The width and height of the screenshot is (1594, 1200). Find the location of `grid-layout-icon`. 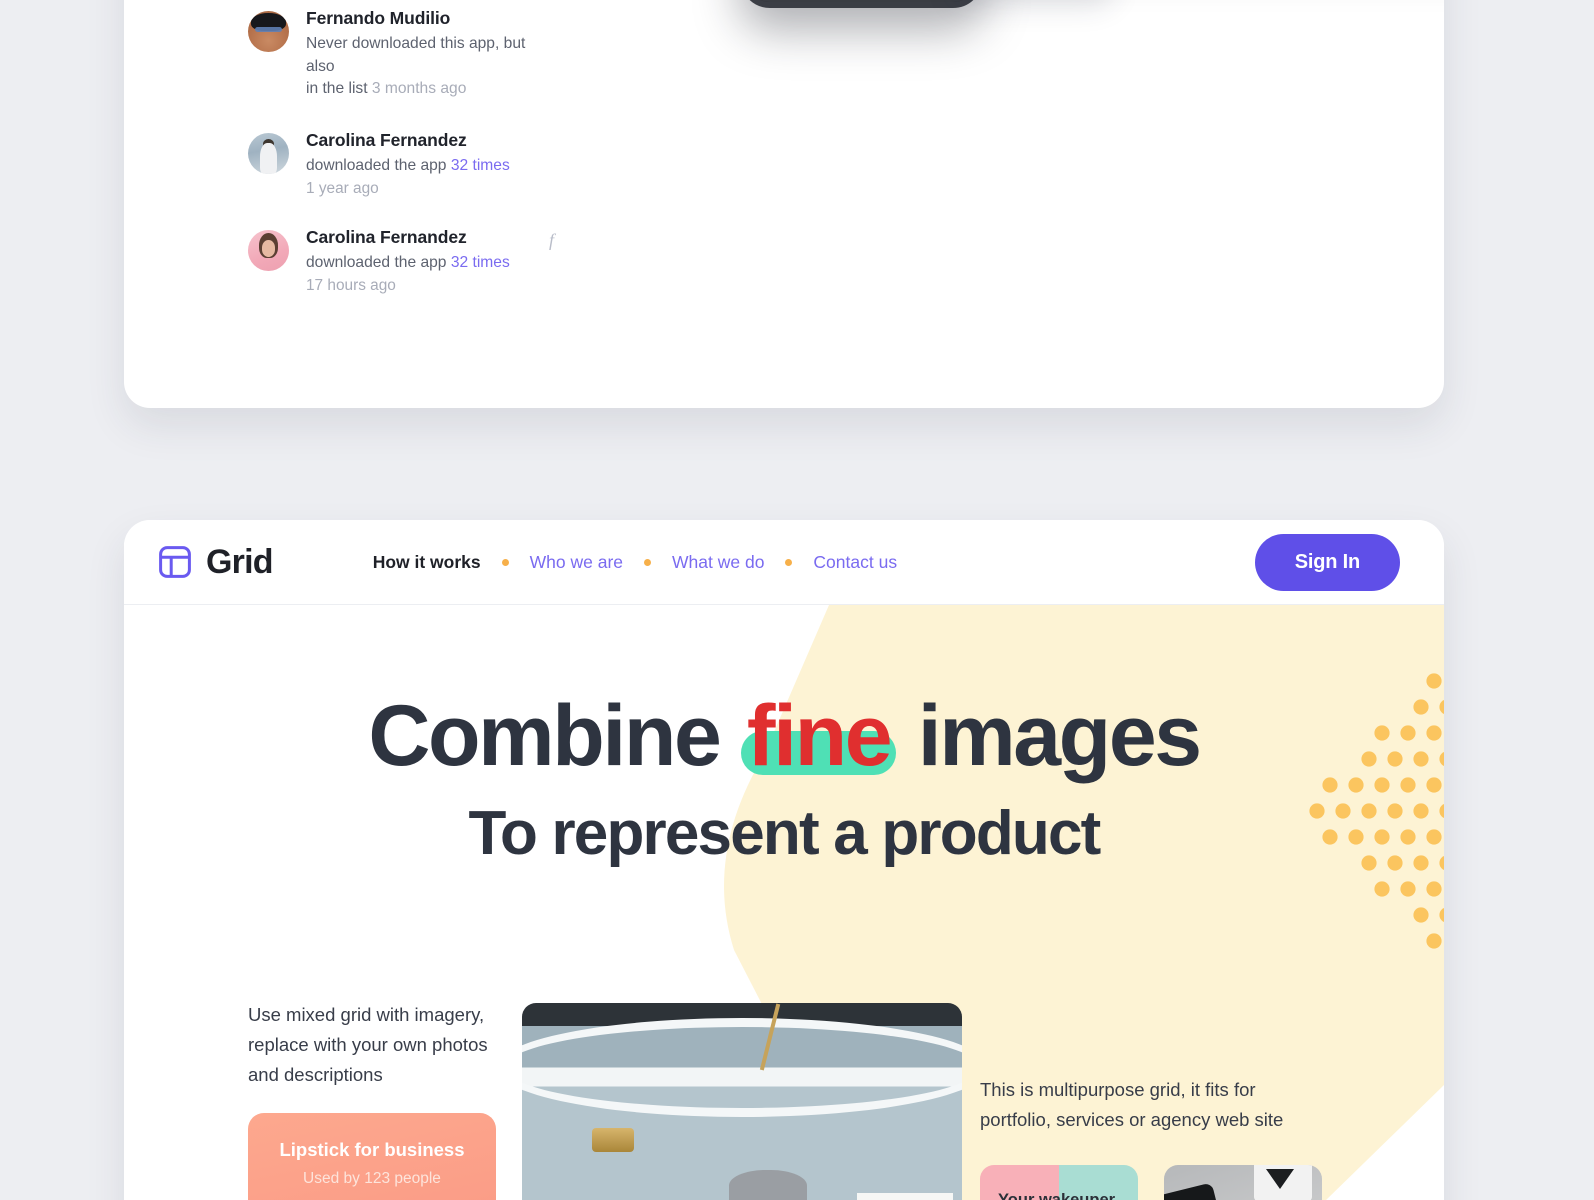

grid-layout-icon is located at coordinates (175, 562).